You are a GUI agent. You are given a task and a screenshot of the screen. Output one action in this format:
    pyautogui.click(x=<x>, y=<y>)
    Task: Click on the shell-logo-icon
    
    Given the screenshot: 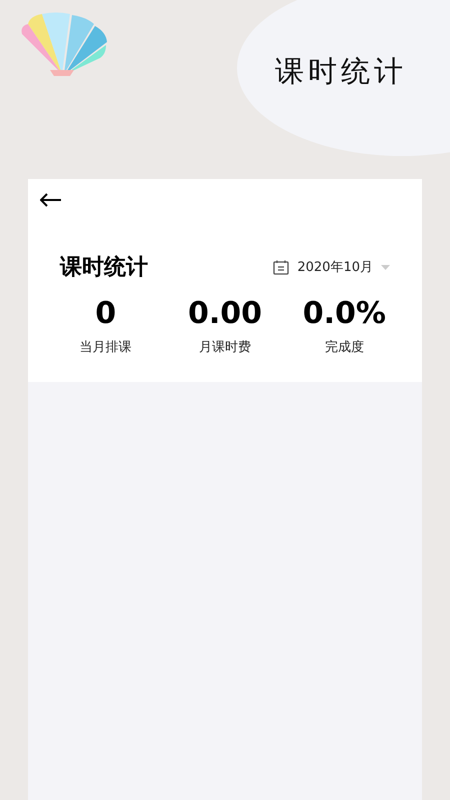 What is the action you would take?
    pyautogui.click(x=65, y=44)
    